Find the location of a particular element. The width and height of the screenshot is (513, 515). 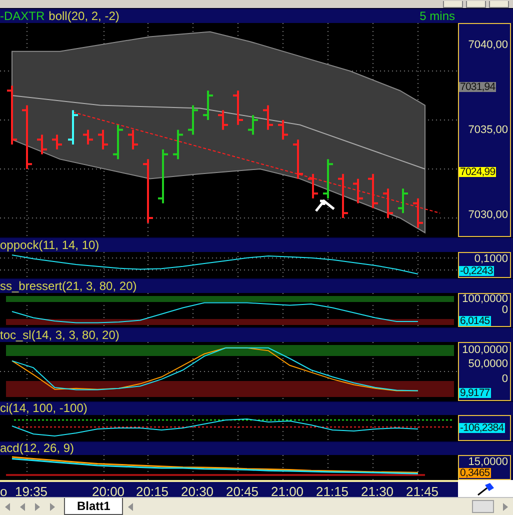

indicator-label: ss_bressert(21, 3, 80, 20) is located at coordinates (68, 285).